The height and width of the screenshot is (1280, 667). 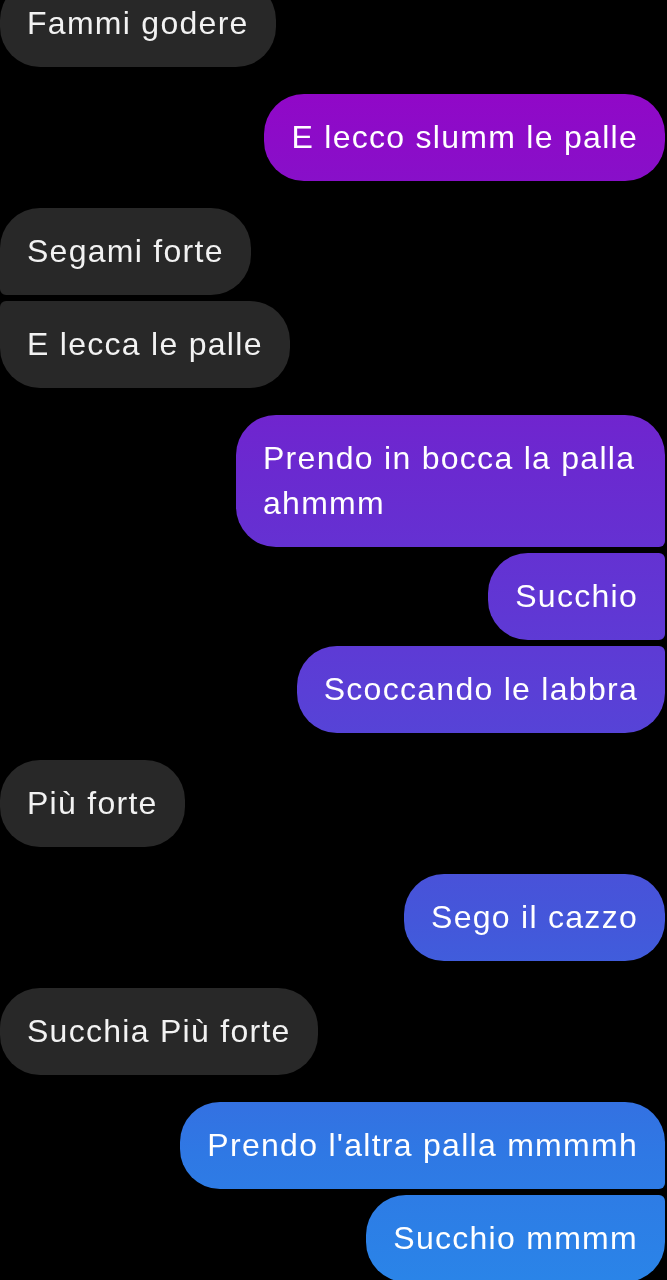 I want to click on sent-message-bubble: Succhio, so click(x=576, y=596).